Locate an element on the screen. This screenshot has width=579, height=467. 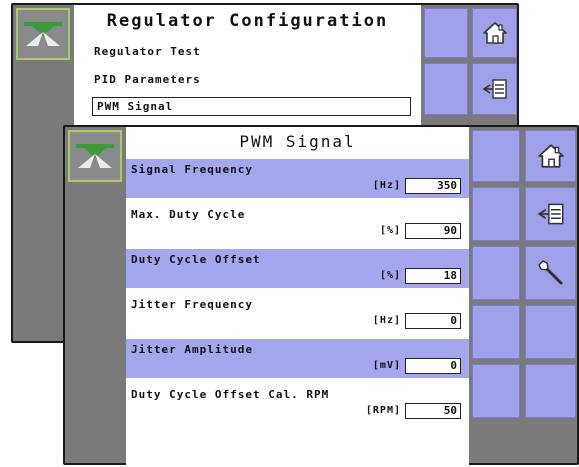
setting-value-field: 50 is located at coordinates (433, 411).